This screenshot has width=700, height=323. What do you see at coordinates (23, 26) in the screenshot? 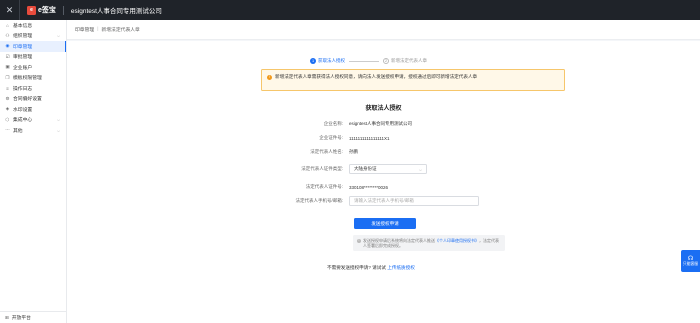
I see `sidebar-item-label: 基本信息` at bounding box center [23, 26].